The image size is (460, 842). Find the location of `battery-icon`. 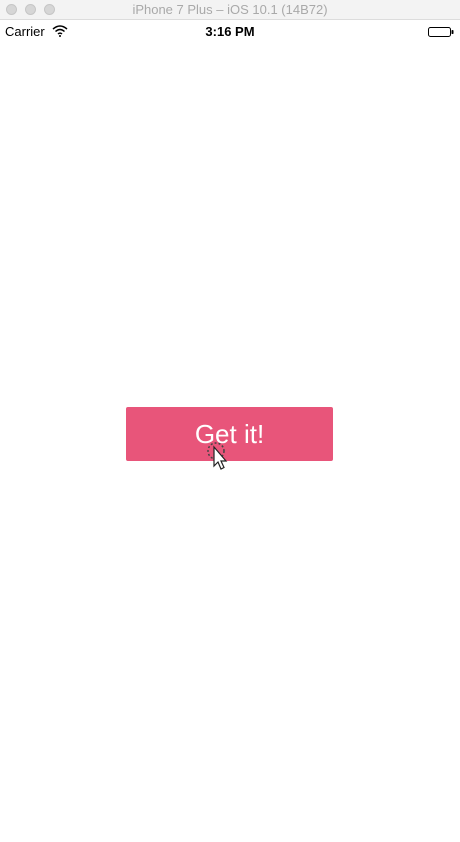

battery-icon is located at coordinates (441, 32).